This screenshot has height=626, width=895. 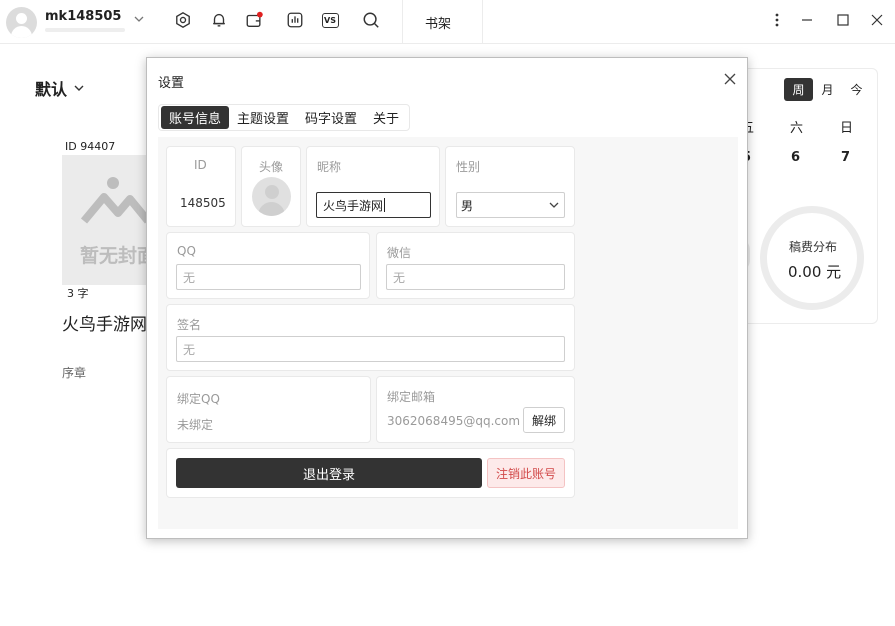 I want to click on chart-icon, so click(x=295, y=20).